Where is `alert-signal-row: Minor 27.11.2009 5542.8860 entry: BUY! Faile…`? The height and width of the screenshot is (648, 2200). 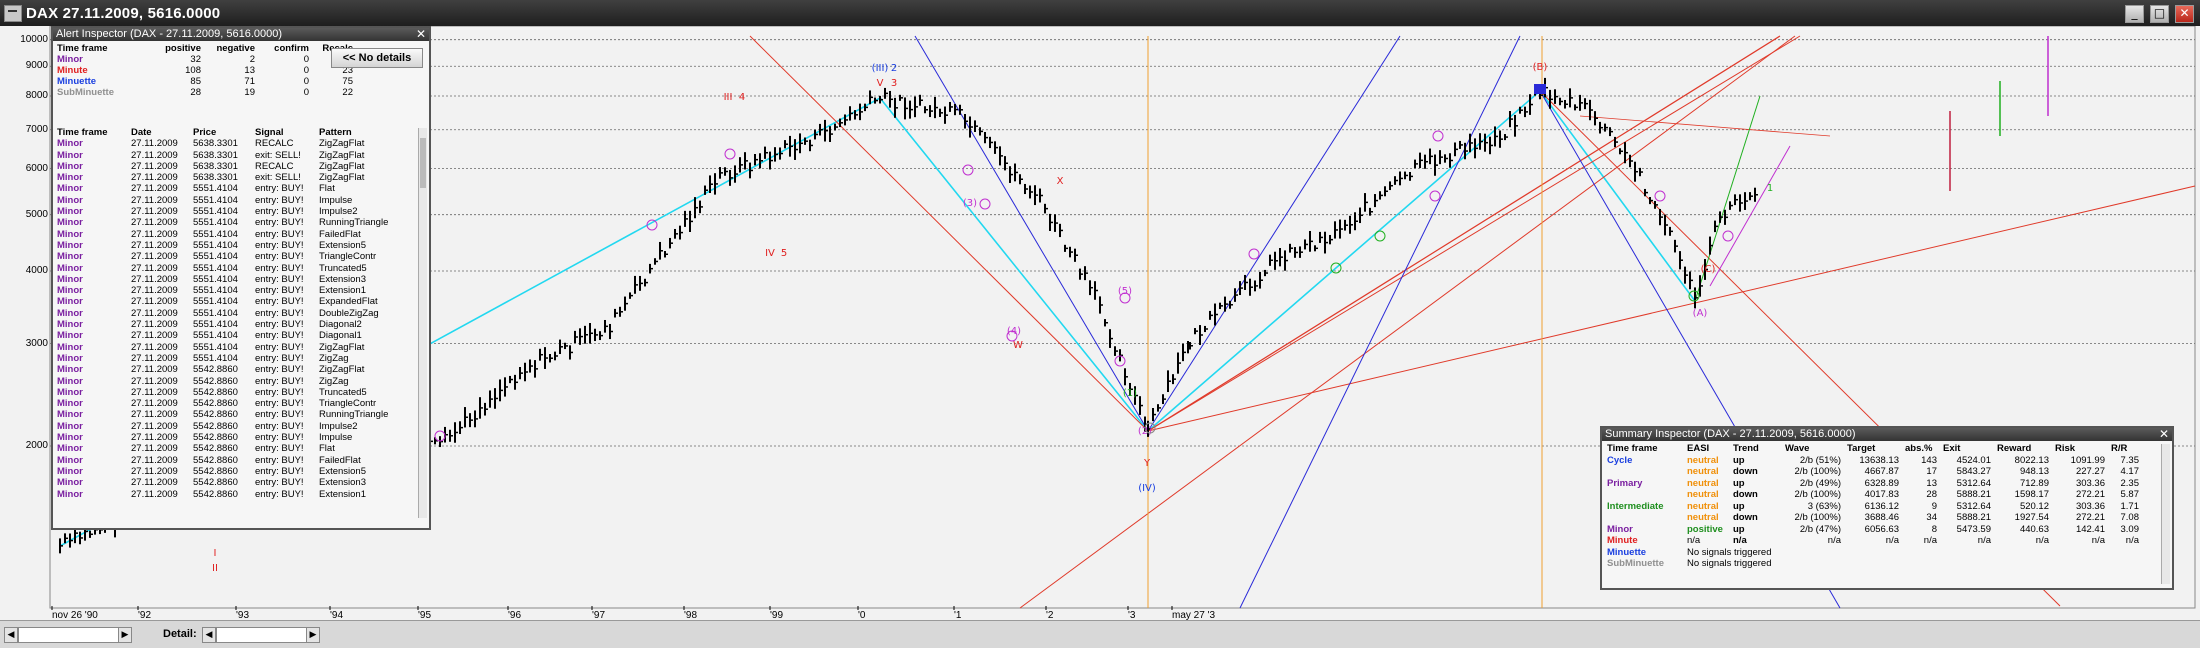 alert-signal-row: Minor 27.11.2009 5542.8860 entry: BUY! Faile… is located at coordinates (233, 460).